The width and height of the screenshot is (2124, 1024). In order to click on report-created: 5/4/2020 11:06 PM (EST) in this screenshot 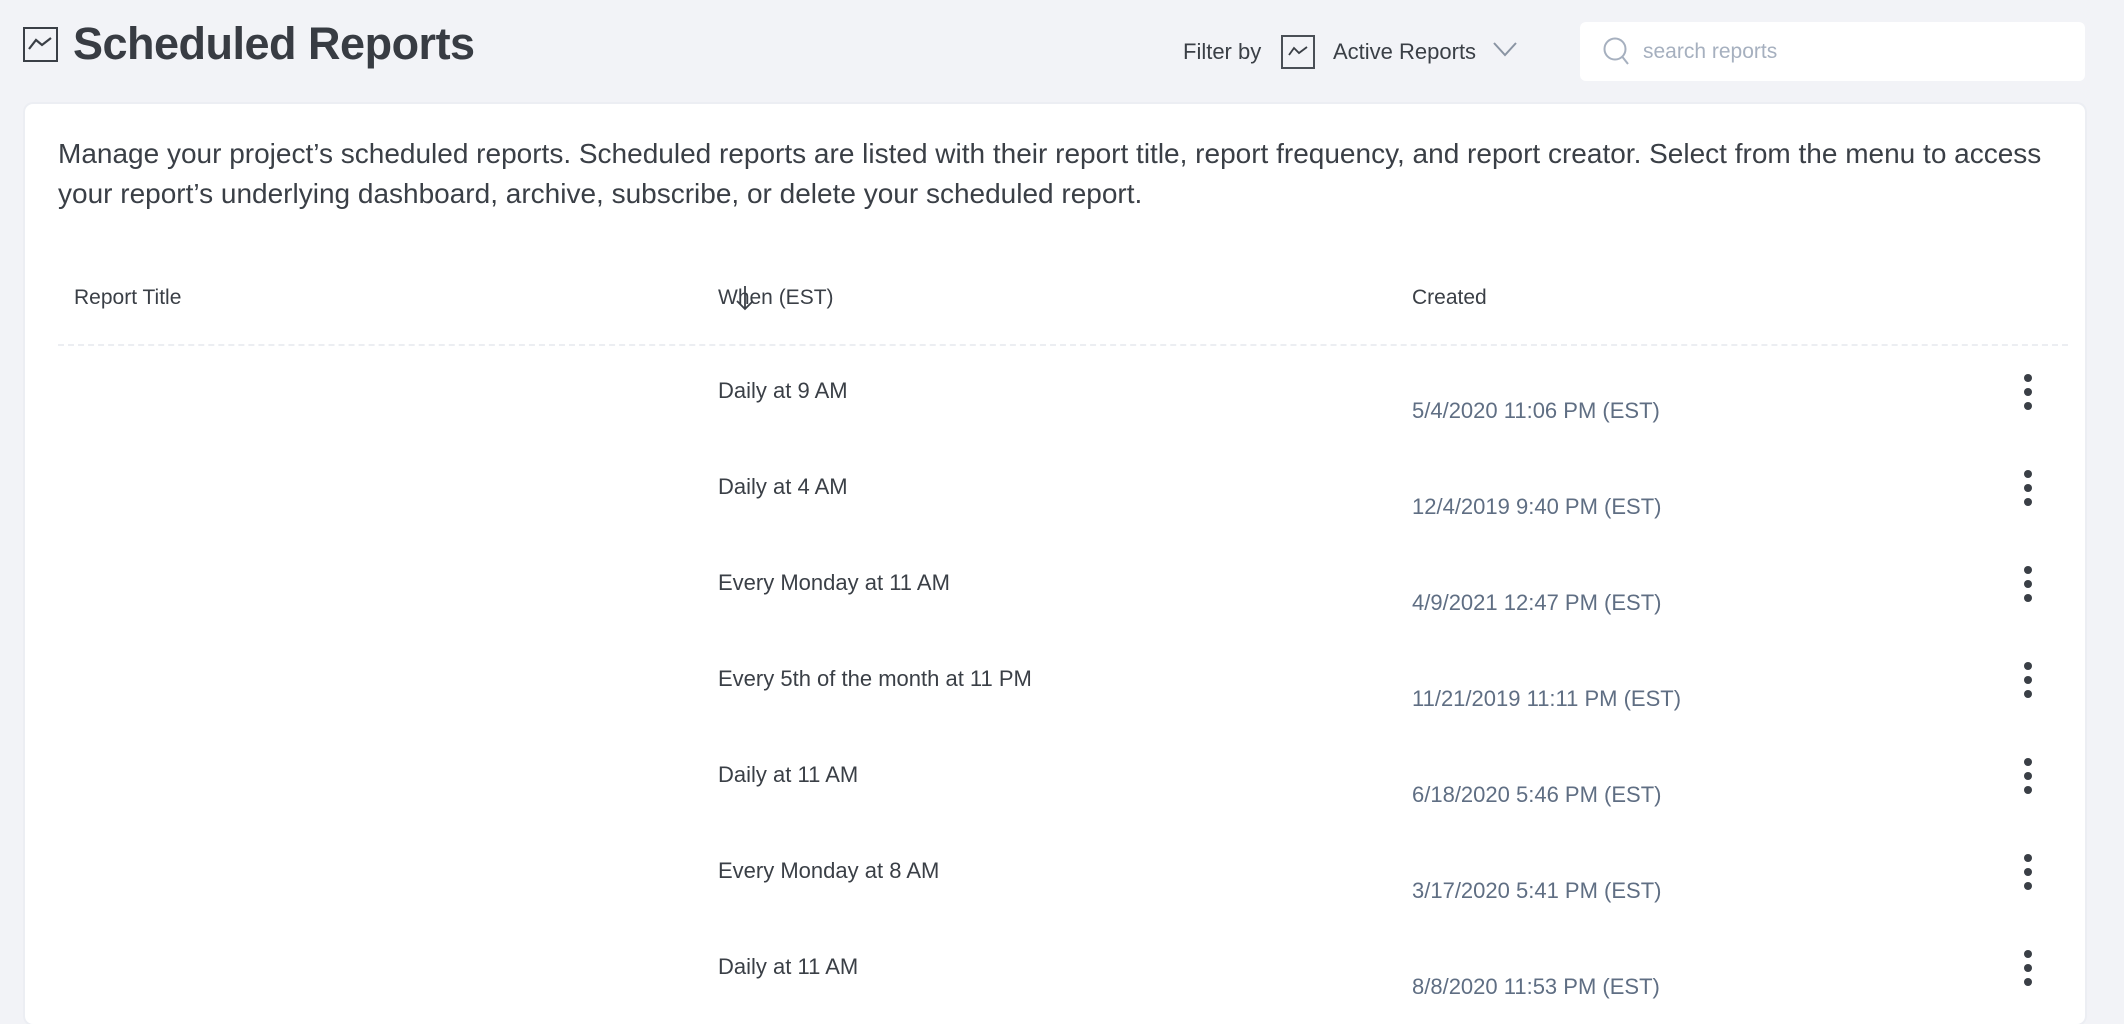, I will do `click(1536, 410)`.